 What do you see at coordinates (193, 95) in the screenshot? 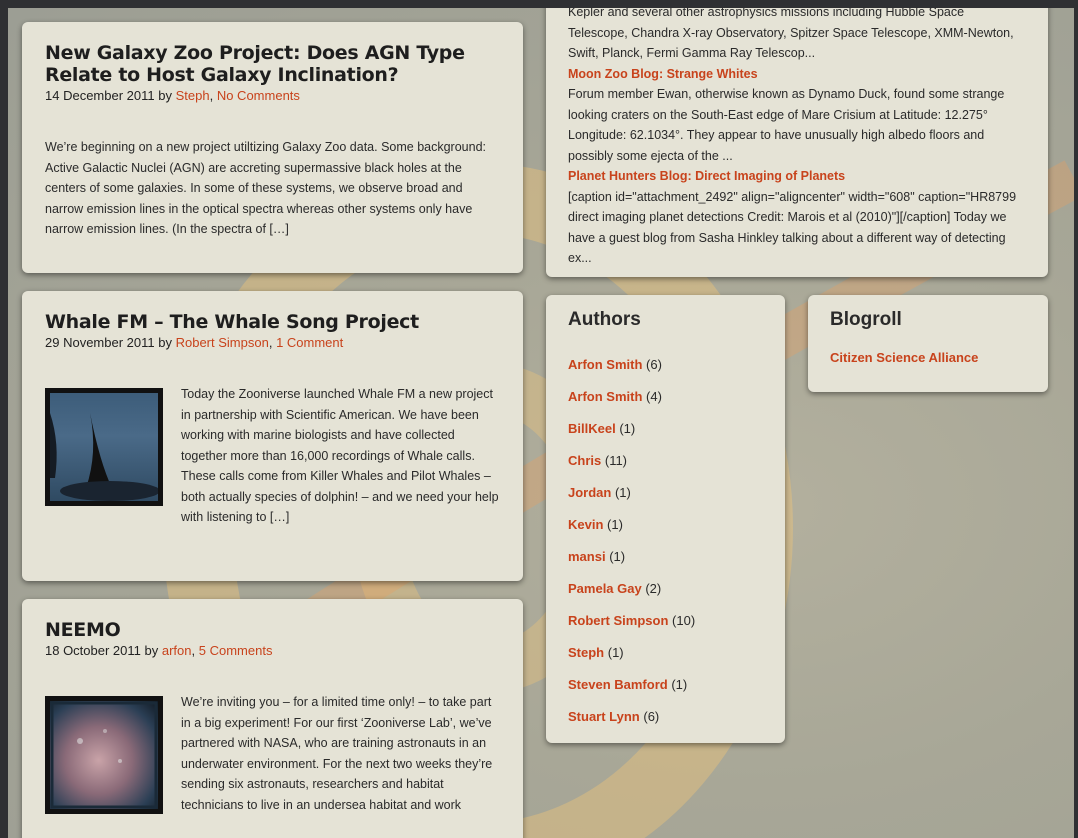
I see `post-author-link: Steph` at bounding box center [193, 95].